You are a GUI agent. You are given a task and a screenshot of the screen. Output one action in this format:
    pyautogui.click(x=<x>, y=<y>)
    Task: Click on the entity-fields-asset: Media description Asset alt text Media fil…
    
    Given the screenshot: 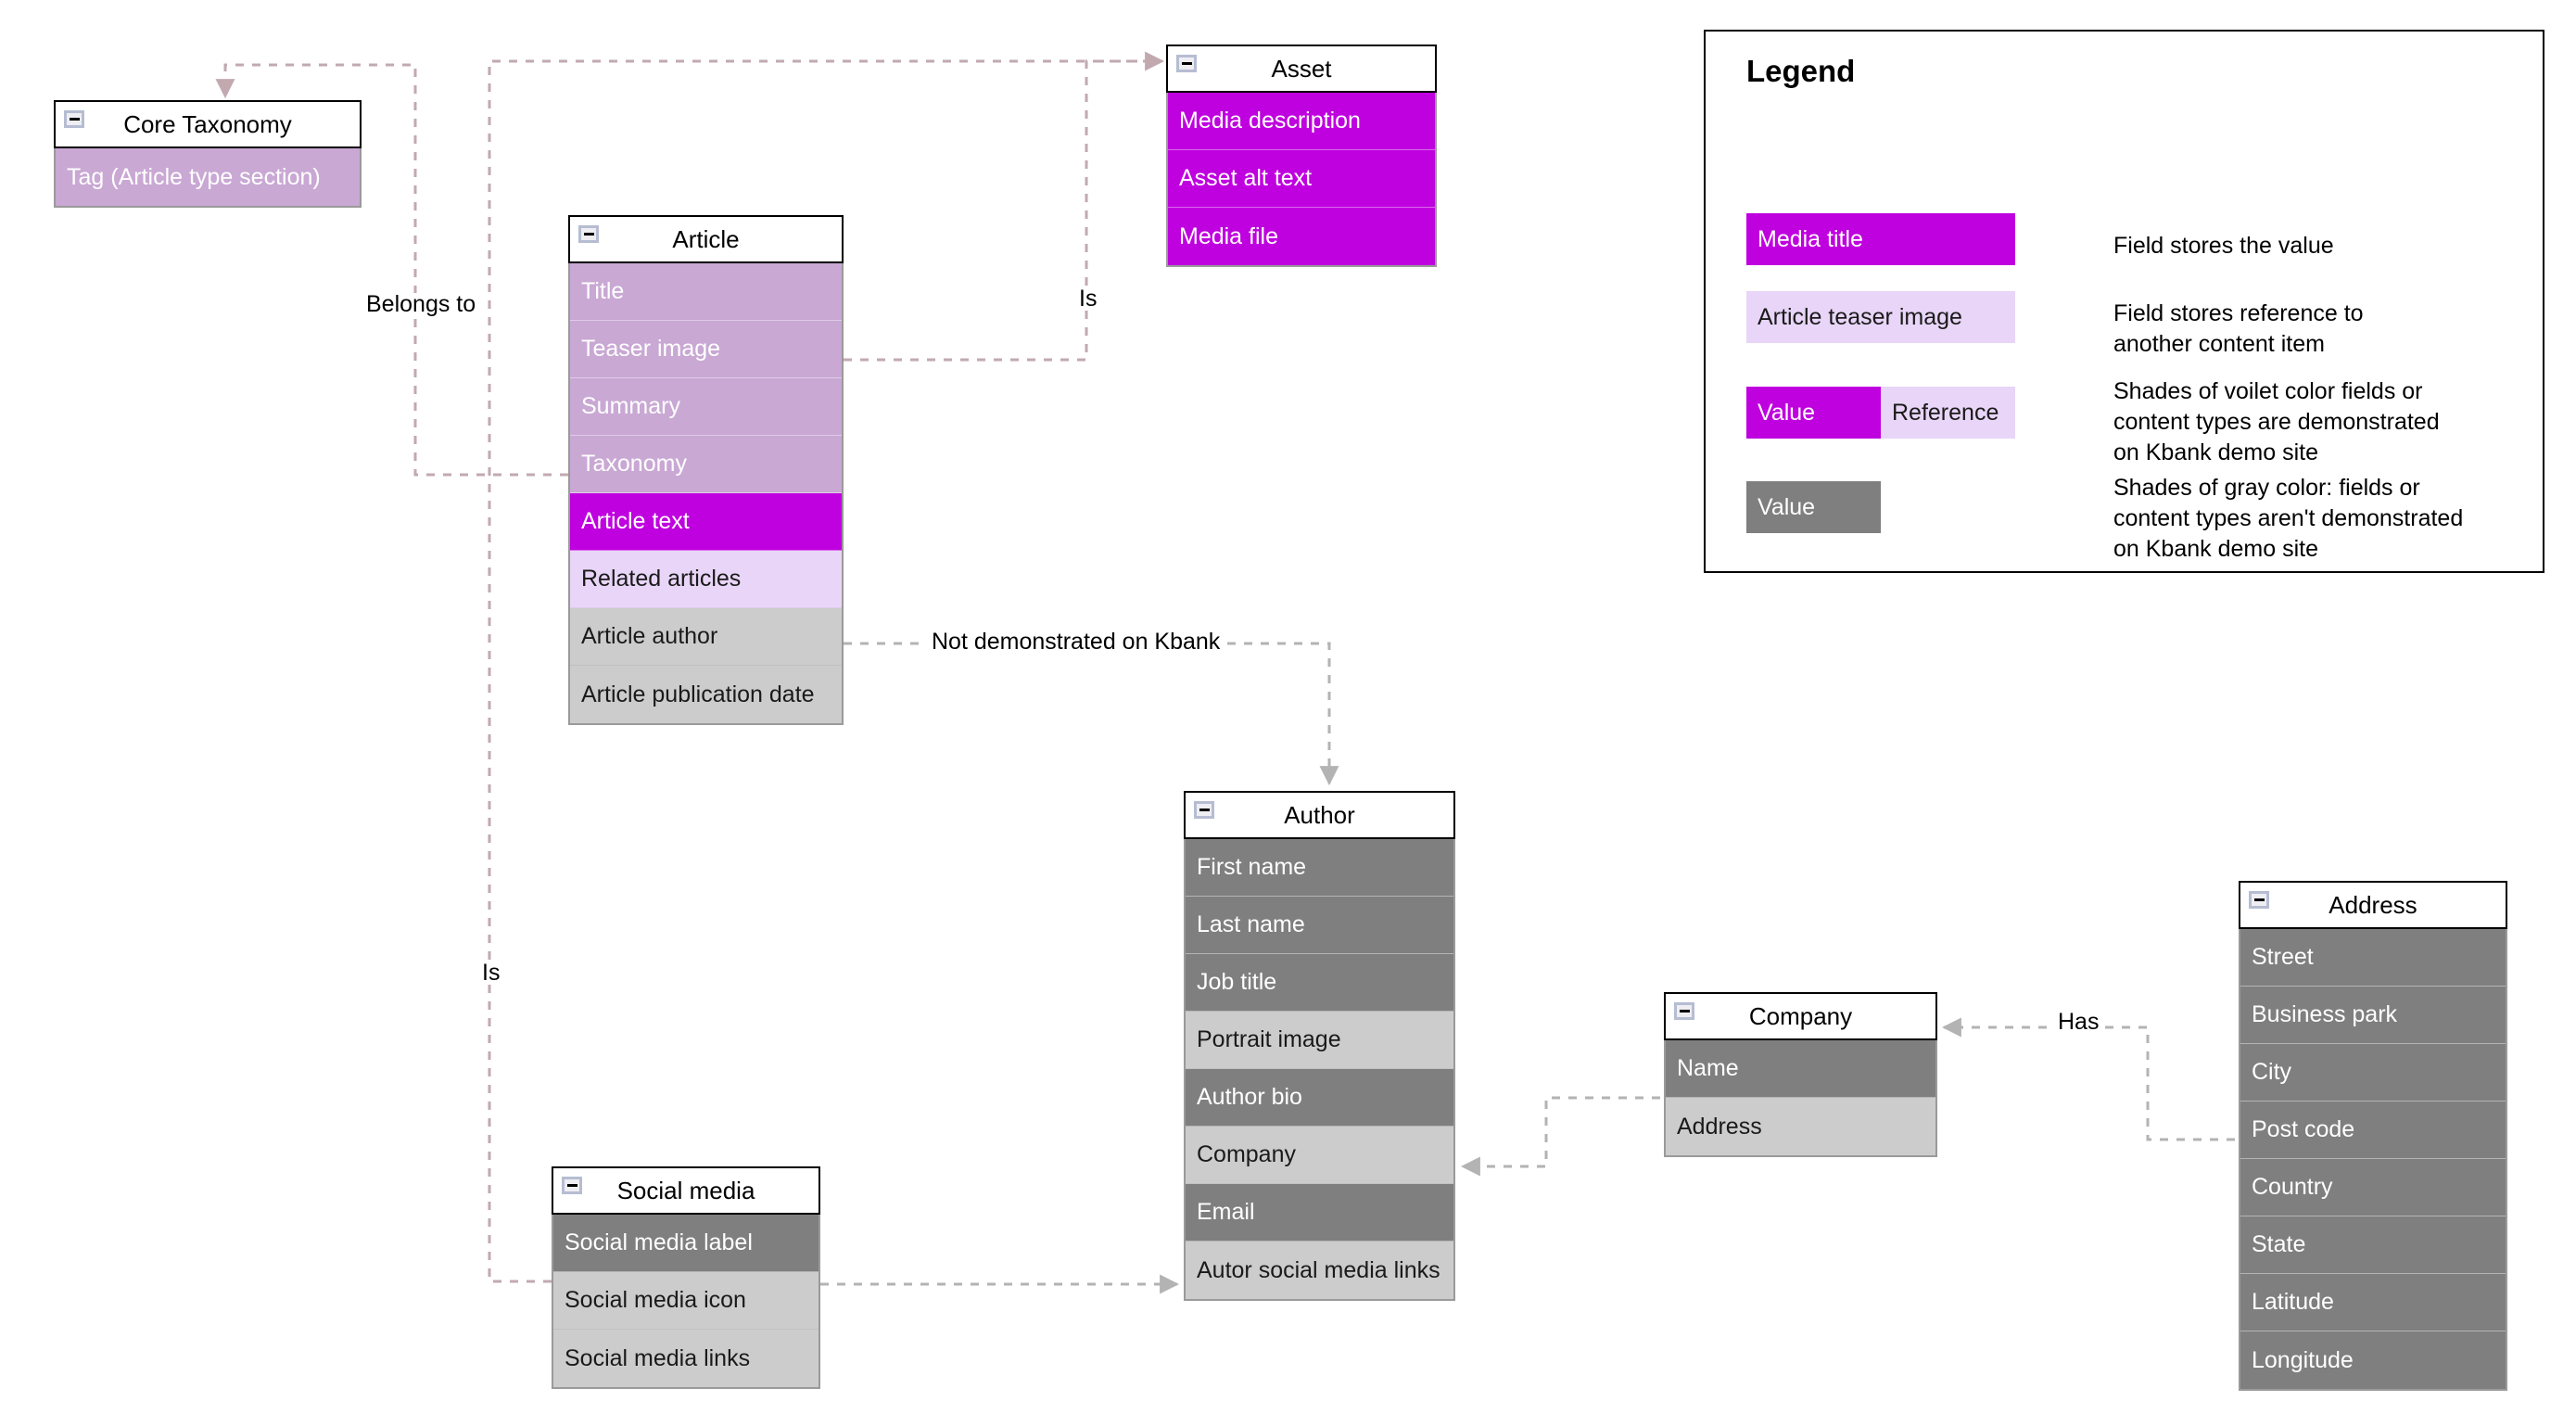 What is the action you would take?
    pyautogui.click(x=1301, y=180)
    